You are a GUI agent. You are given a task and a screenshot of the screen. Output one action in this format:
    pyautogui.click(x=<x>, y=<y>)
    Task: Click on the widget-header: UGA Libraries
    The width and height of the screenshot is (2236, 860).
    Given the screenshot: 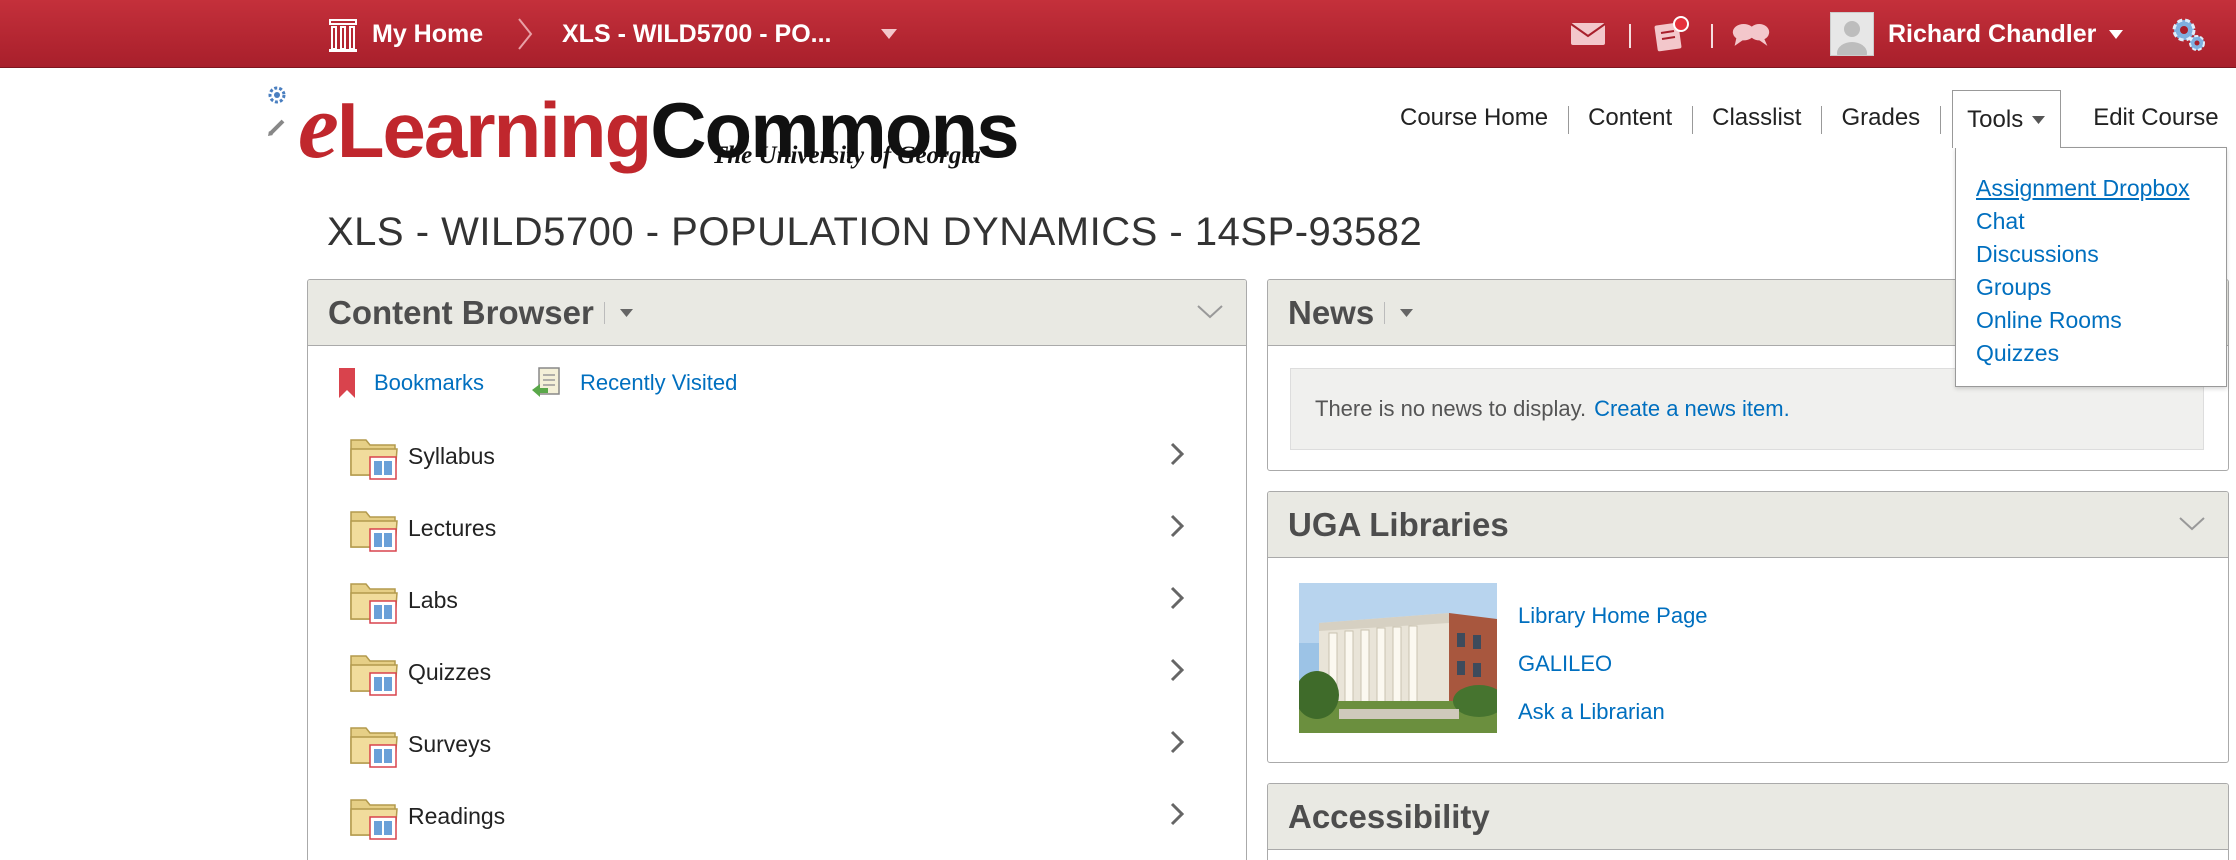 What is the action you would take?
    pyautogui.click(x=1748, y=525)
    